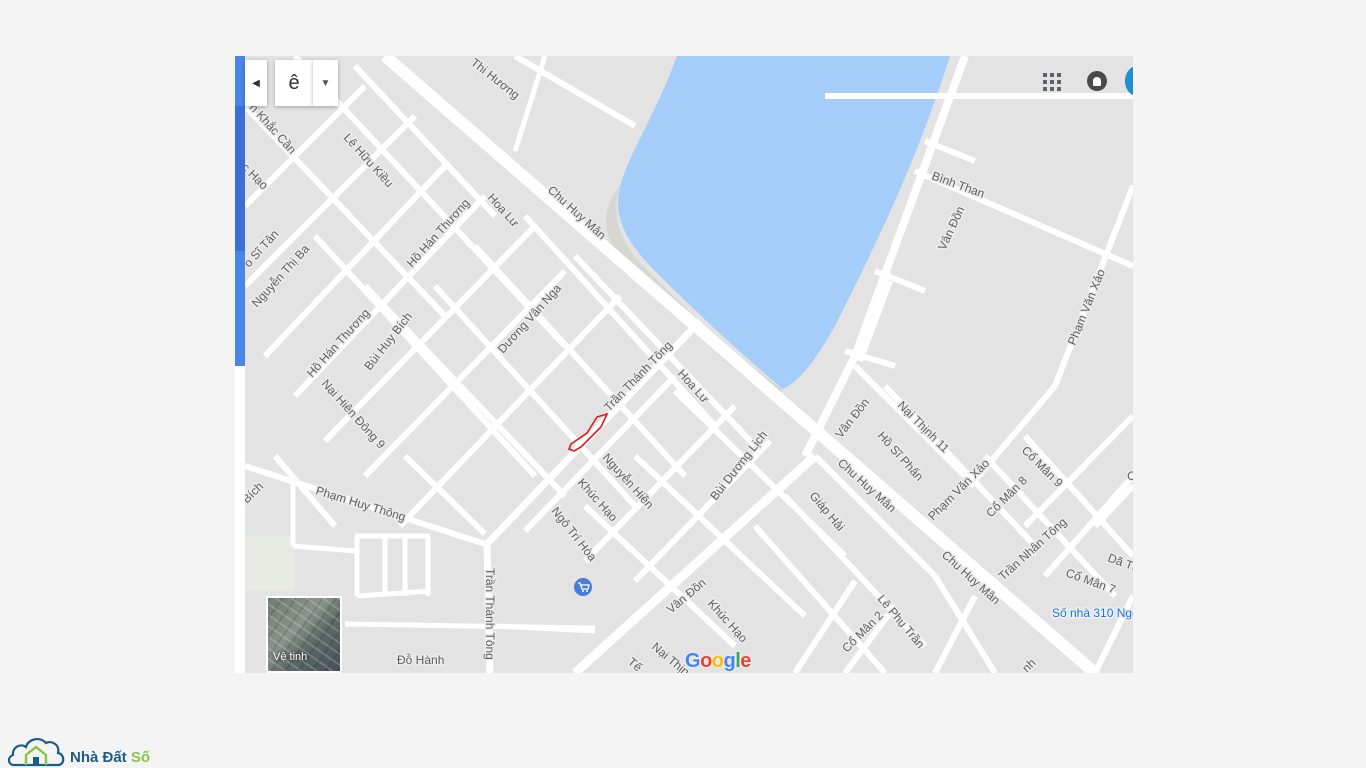 This screenshot has height=768, width=1366. I want to click on cloud-house-icon, so click(36, 752).